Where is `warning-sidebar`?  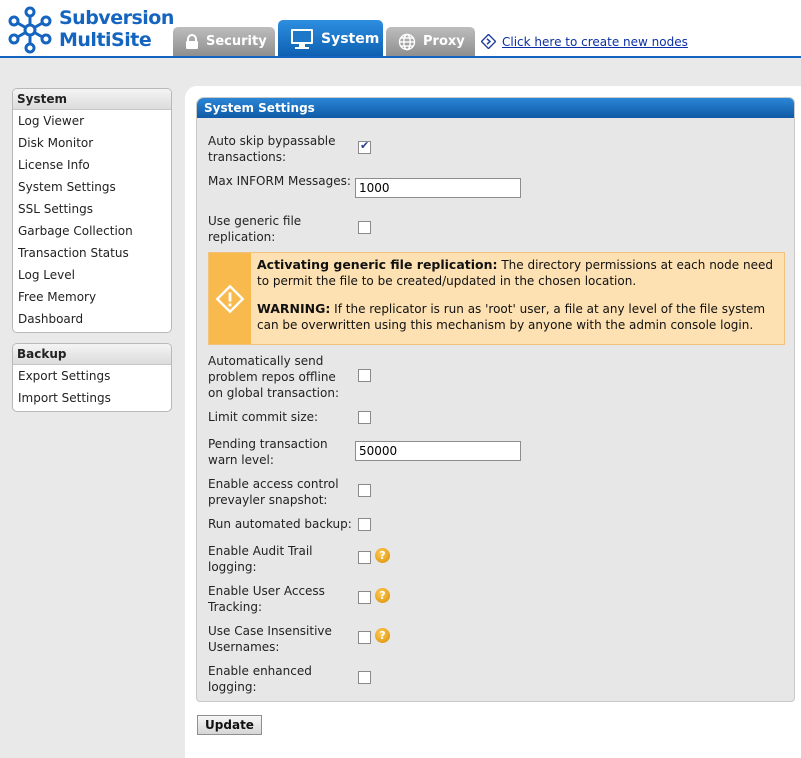 warning-sidebar is located at coordinates (230, 298).